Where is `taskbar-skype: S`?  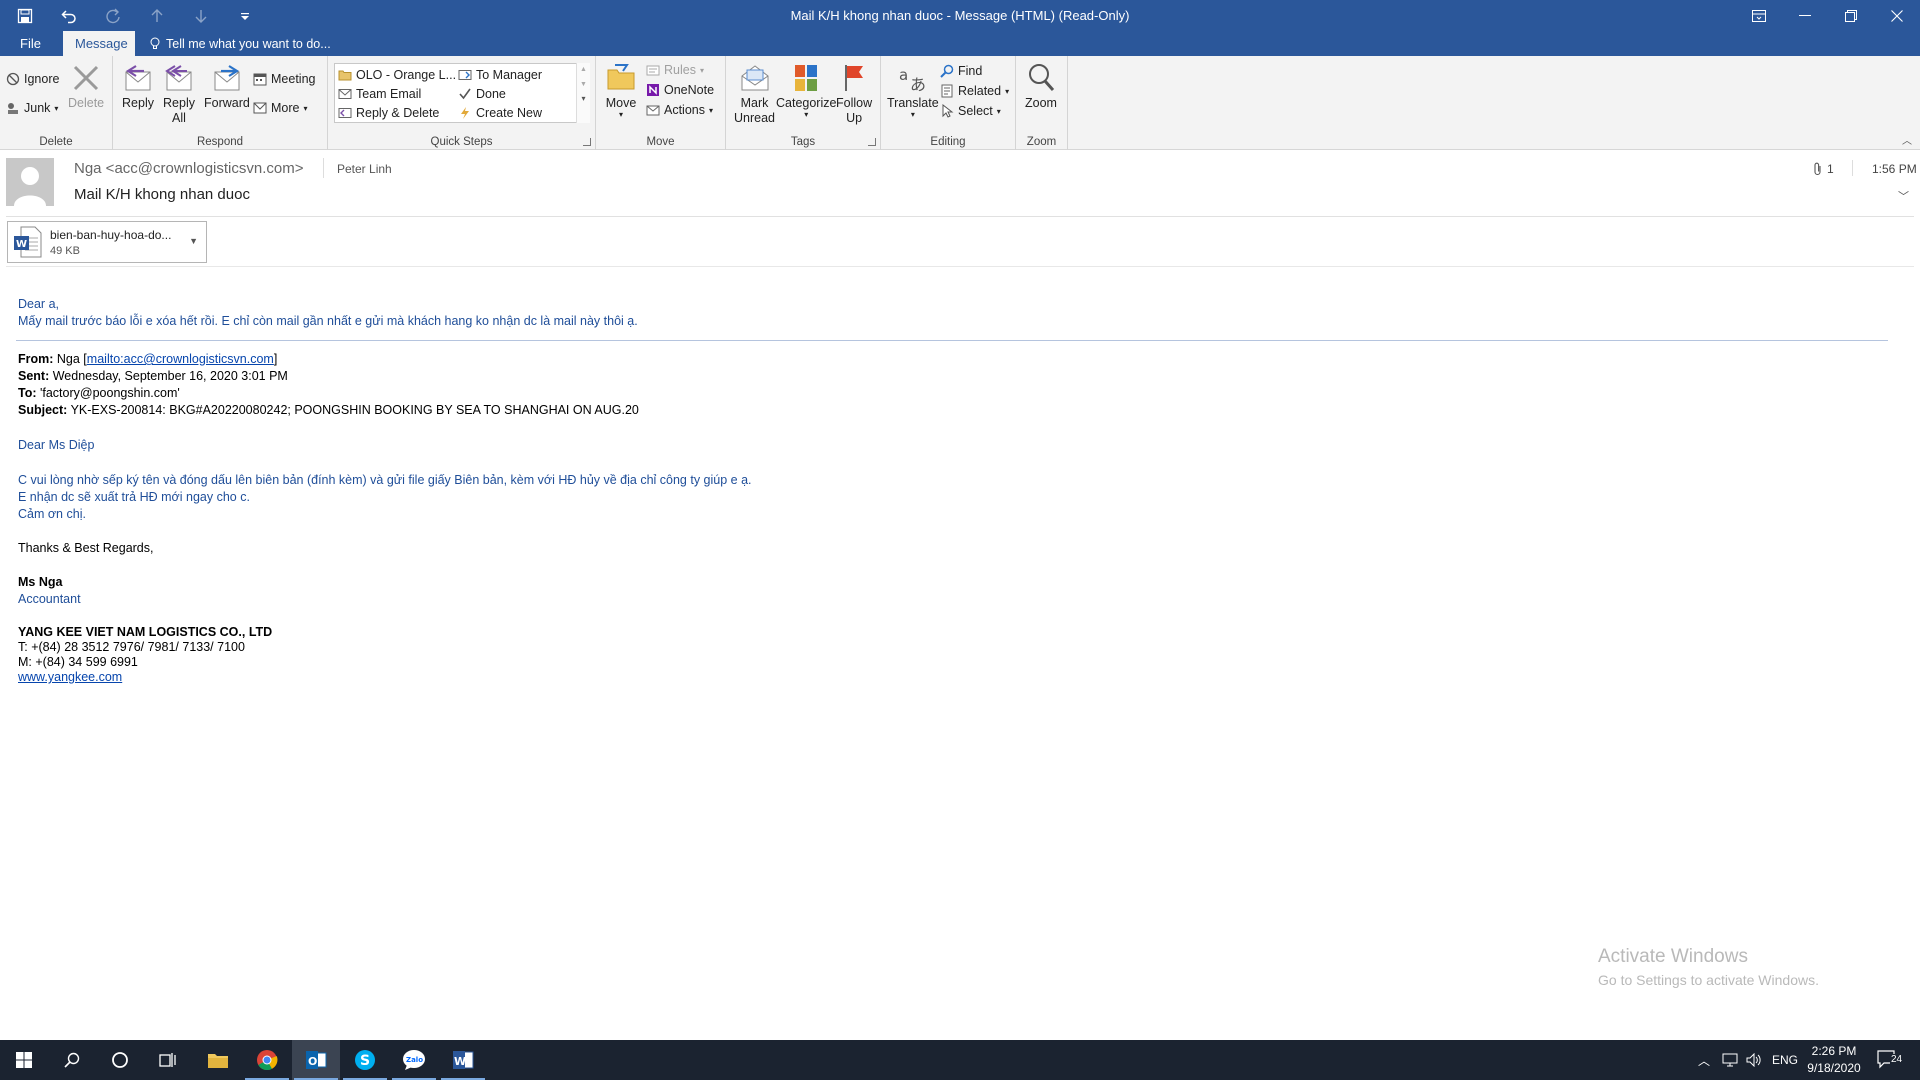 taskbar-skype: S is located at coordinates (365, 1060).